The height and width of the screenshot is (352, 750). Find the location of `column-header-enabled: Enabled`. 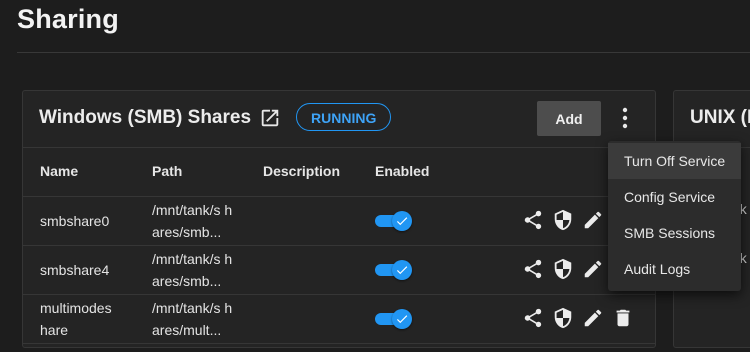

column-header-enabled: Enabled is located at coordinates (402, 171).